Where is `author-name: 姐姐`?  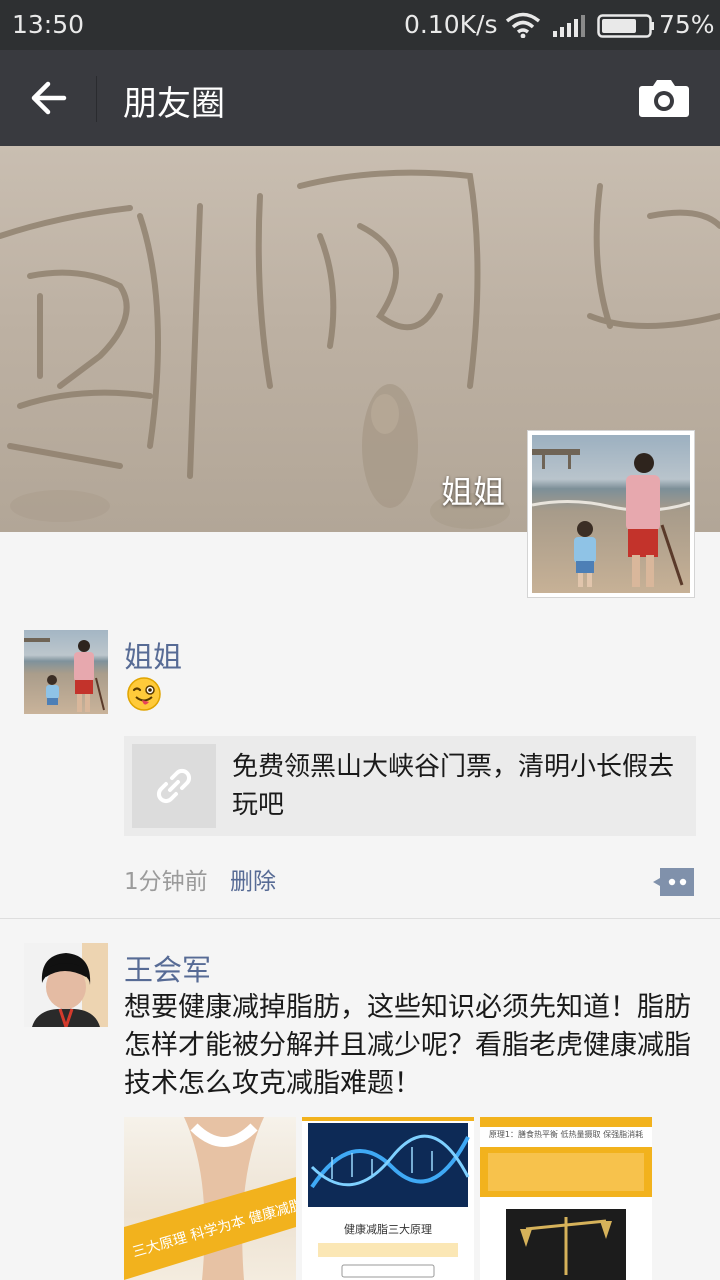
author-name: 姐姐 is located at coordinates (153, 655).